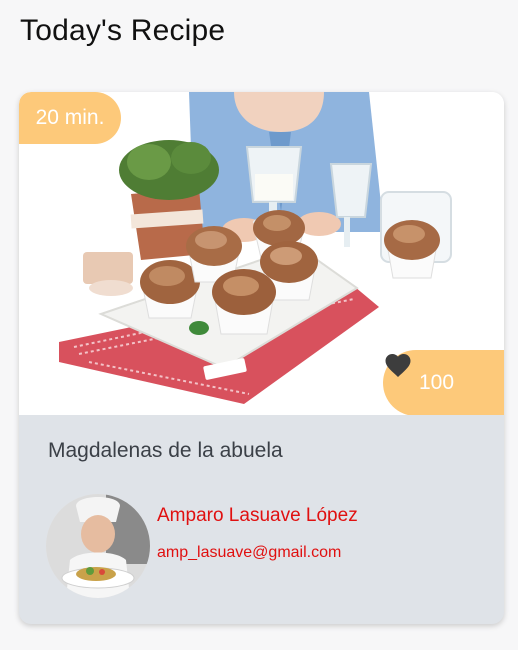 The height and width of the screenshot is (650, 518). Describe the element at coordinates (398, 365) in the screenshot. I see `heart-icon` at that location.